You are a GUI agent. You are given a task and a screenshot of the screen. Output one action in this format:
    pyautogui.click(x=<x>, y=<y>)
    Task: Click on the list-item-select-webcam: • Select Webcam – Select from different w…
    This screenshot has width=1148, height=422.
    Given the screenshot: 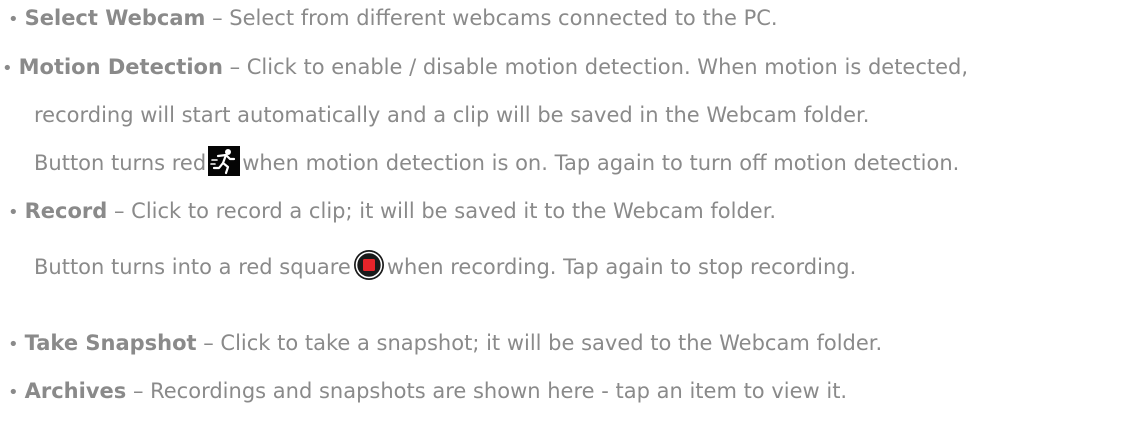 What is the action you would take?
    pyautogui.click(x=393, y=19)
    